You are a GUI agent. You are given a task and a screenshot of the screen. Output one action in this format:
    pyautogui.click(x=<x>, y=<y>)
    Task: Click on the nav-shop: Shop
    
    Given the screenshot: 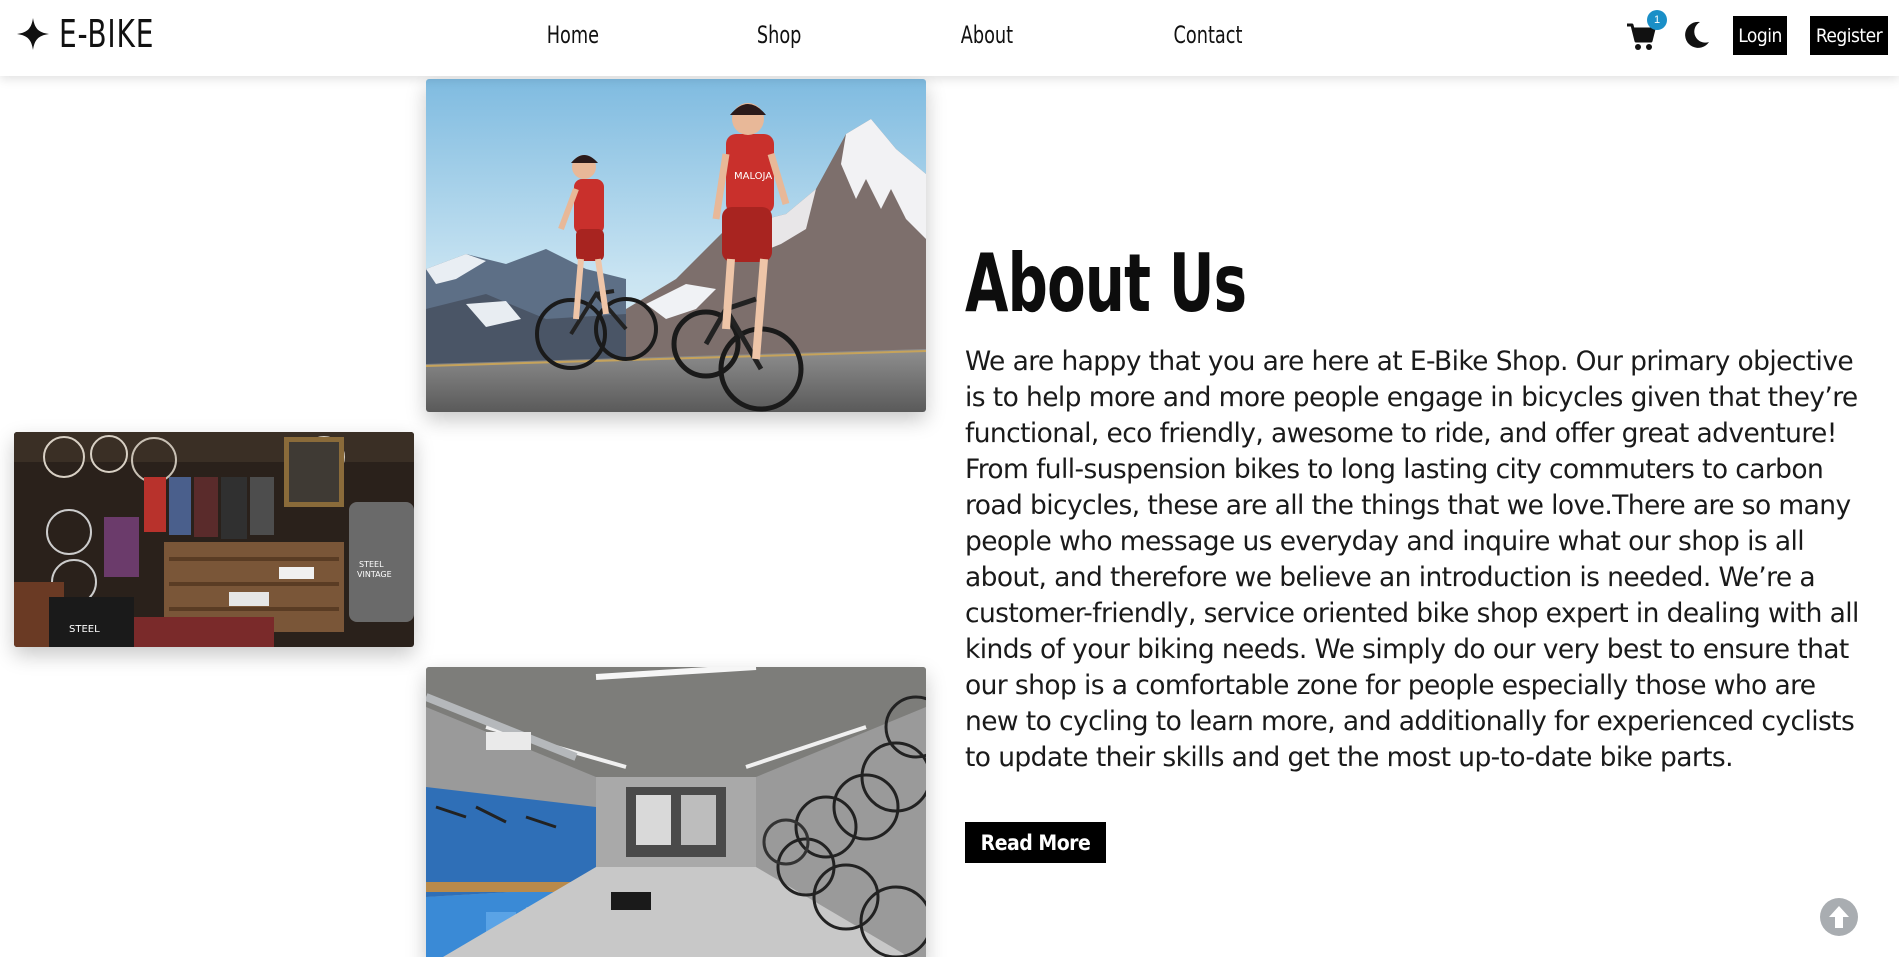 What is the action you would take?
    pyautogui.click(x=779, y=35)
    